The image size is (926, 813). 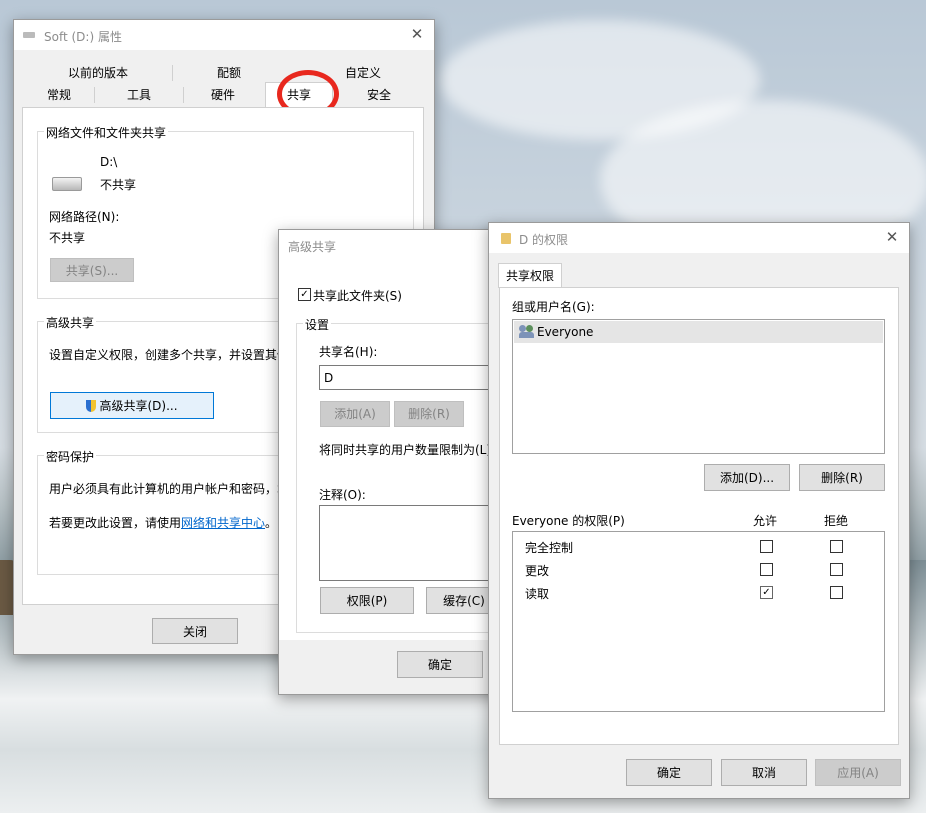 What do you see at coordinates (836, 546) in the screenshot?
I see `deny-full-control-checkbox` at bounding box center [836, 546].